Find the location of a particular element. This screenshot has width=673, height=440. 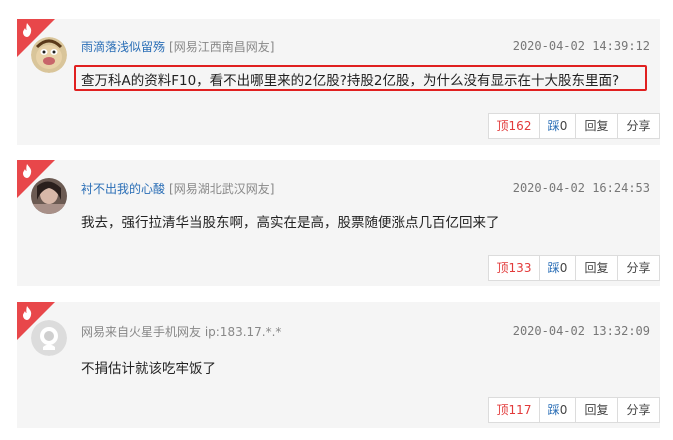

comment-user: 雨滴落浅似留殇 [网易江西南昌网友] is located at coordinates (177, 46).